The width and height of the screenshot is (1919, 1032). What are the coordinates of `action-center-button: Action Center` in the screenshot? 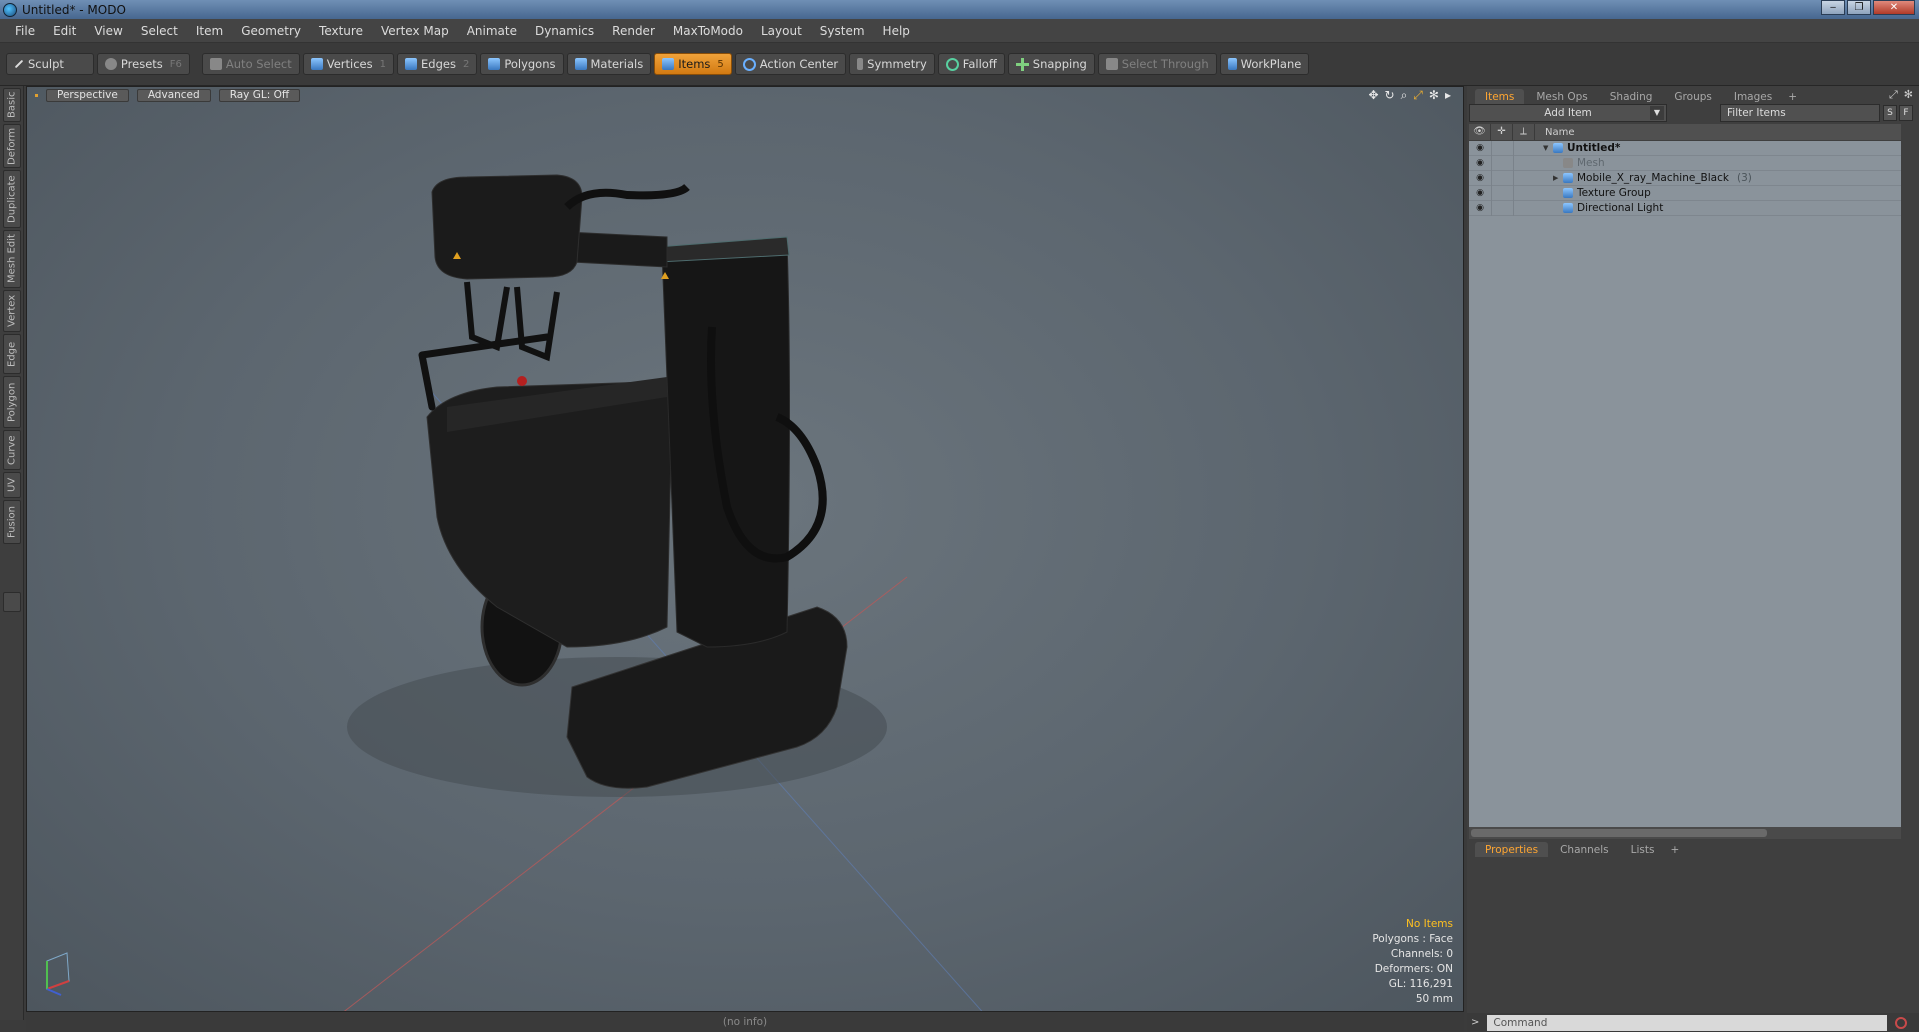 It's located at (790, 64).